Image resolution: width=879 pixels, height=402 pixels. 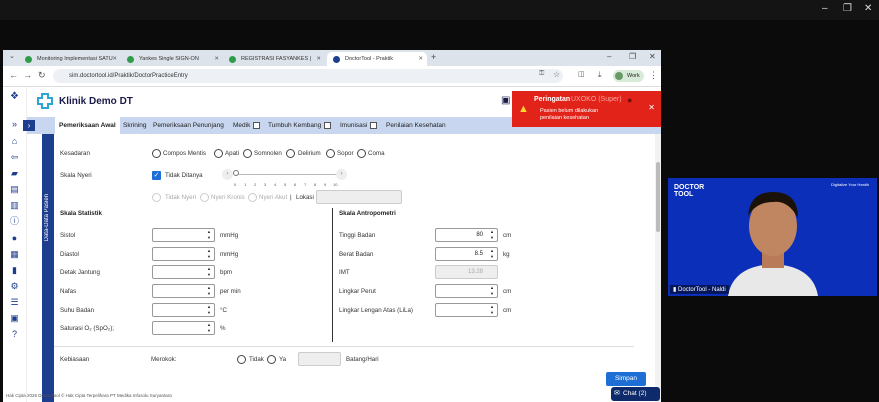 I want to click on key-icon: ⚿, so click(x=541, y=74).